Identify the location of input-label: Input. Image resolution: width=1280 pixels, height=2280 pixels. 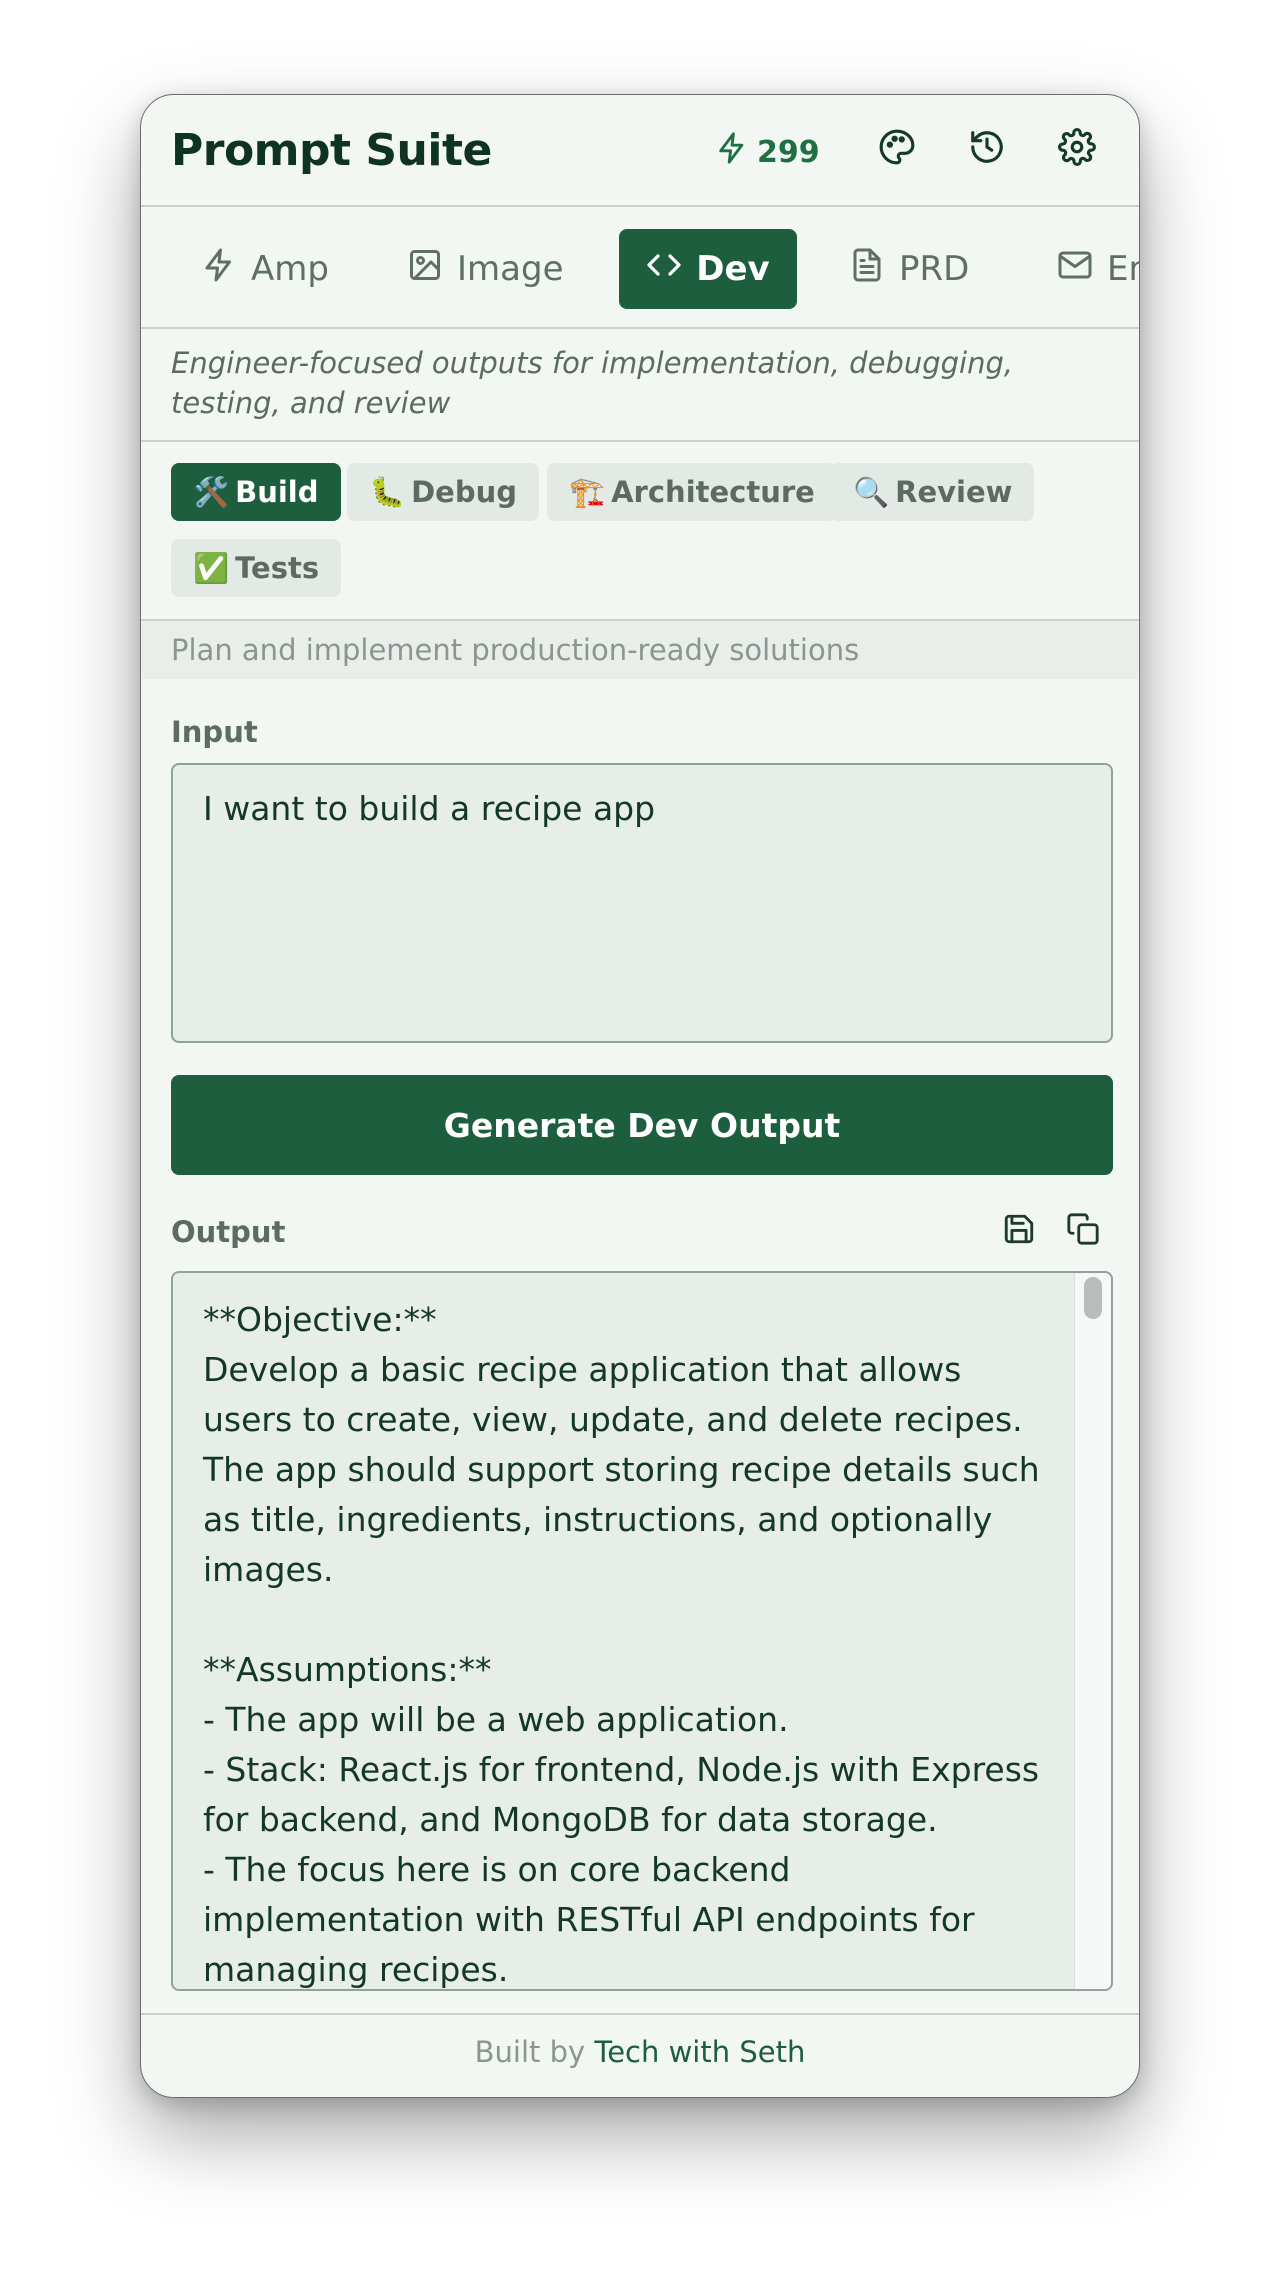
(214, 732).